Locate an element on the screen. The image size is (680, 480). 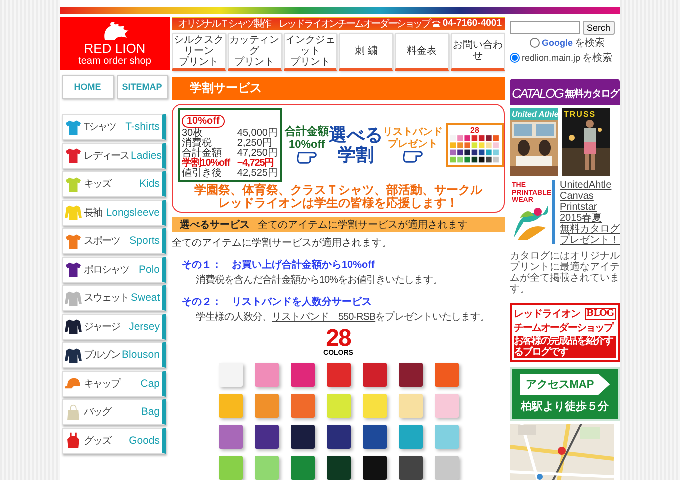
nav-button: お問い合わせ is located at coordinates (478, 52).